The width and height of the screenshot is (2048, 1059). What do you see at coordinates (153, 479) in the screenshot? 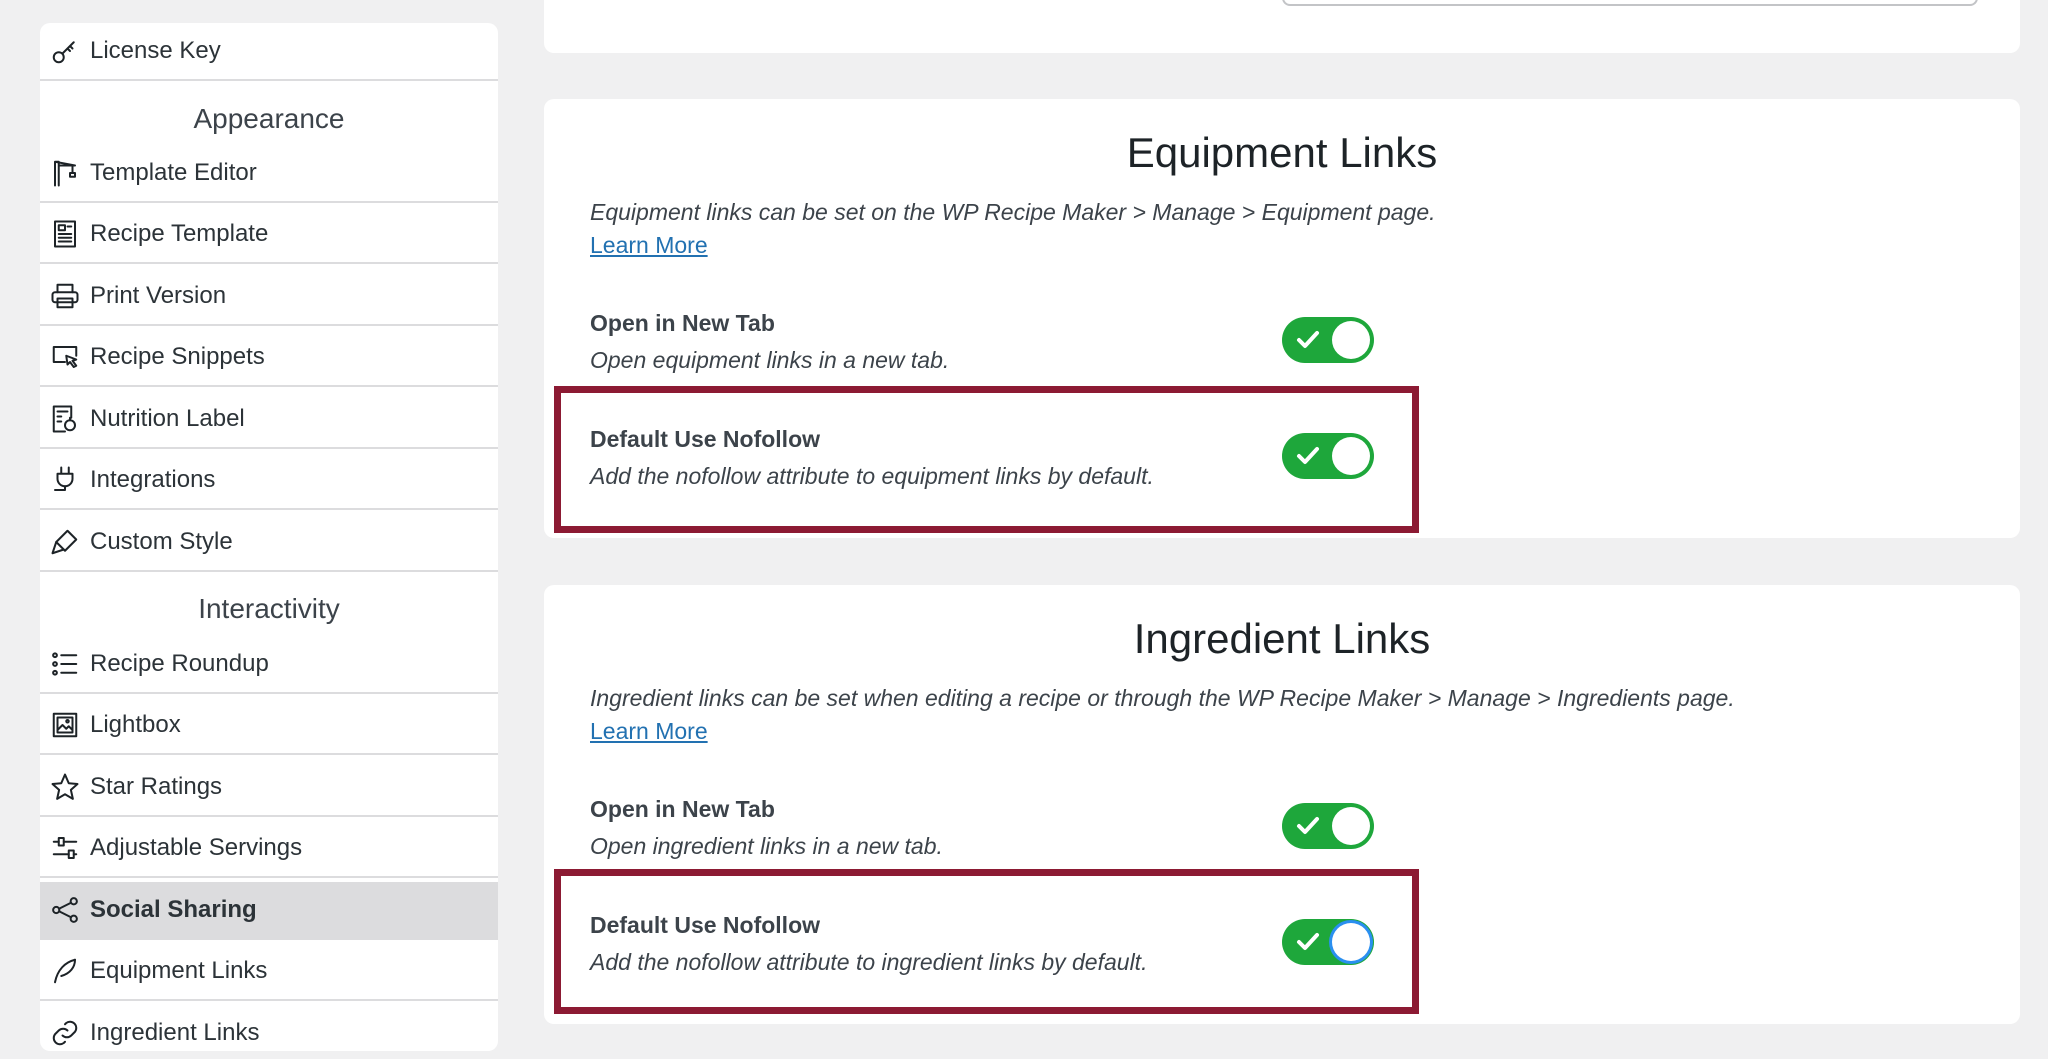
I see `sidebar-item-label: Integrations` at bounding box center [153, 479].